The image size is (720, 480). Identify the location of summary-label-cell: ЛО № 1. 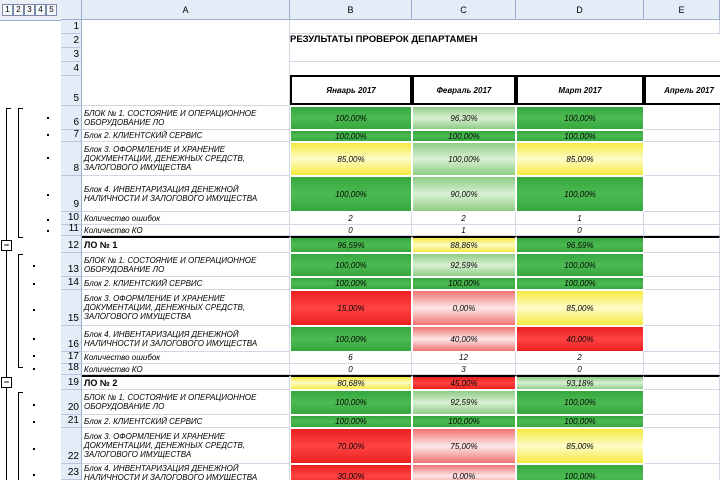
(186, 244).